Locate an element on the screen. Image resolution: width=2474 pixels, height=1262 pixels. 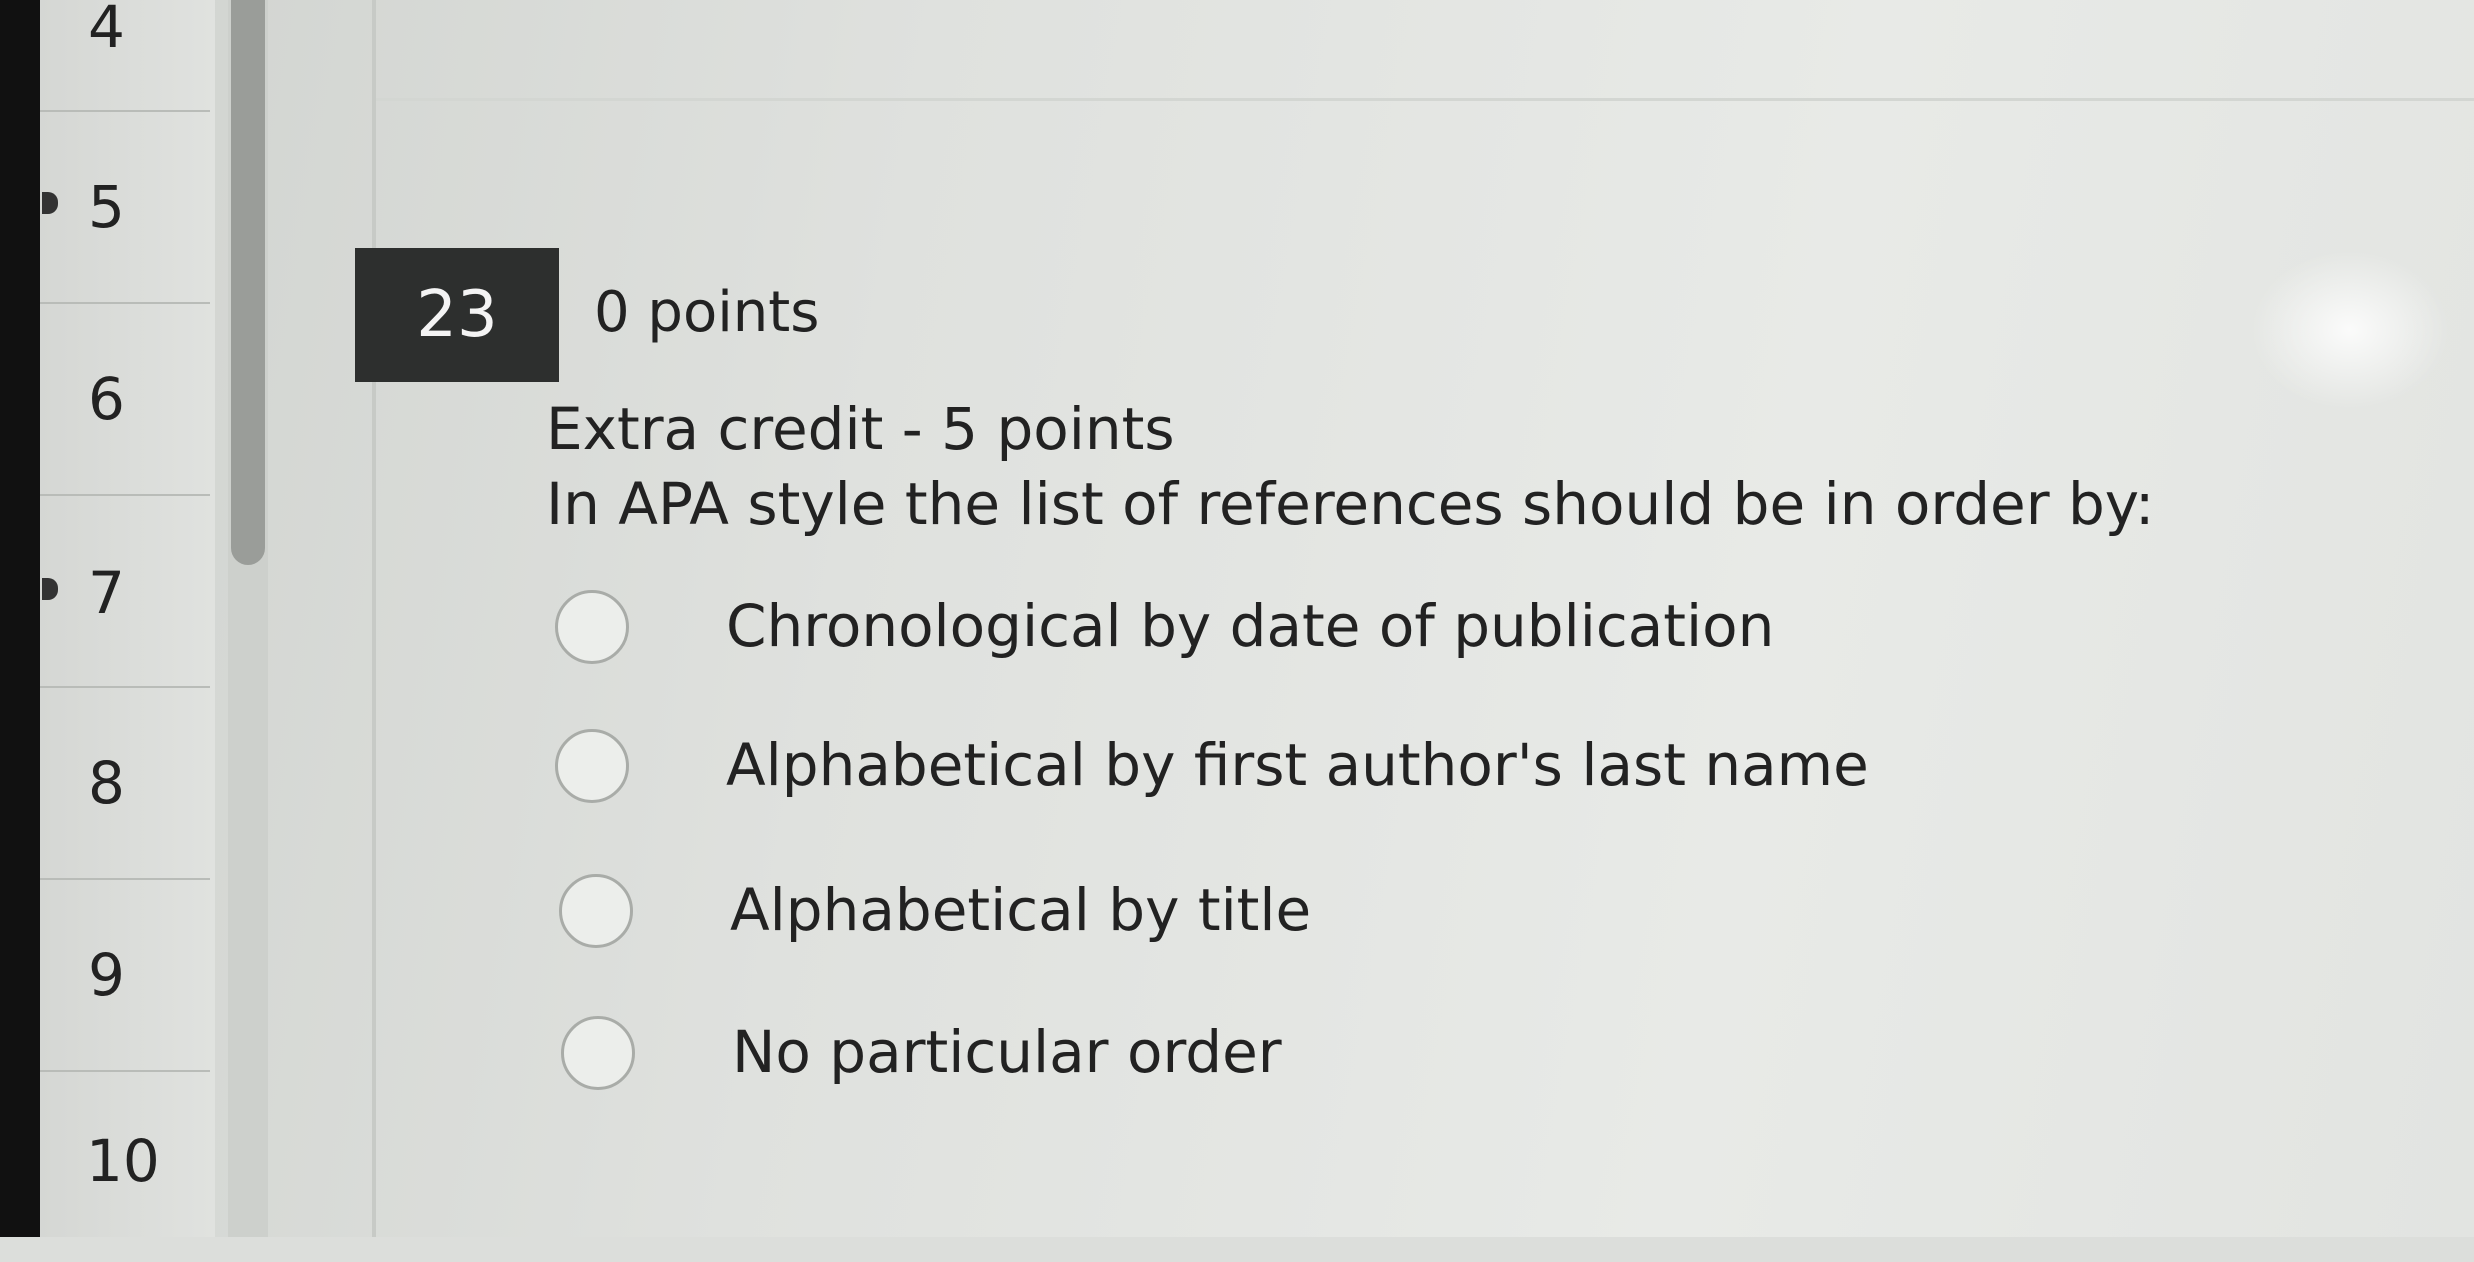
question-nav-item-10: 10 is located at coordinates (125, 1167).